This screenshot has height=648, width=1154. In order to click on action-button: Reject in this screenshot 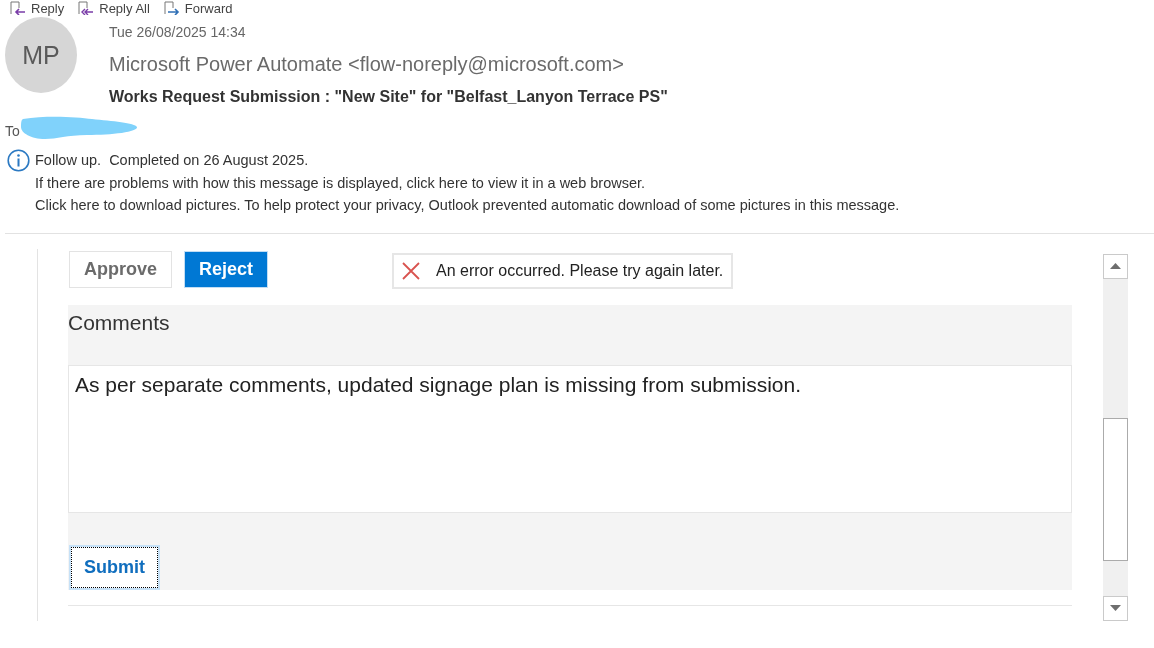, I will do `click(226, 269)`.